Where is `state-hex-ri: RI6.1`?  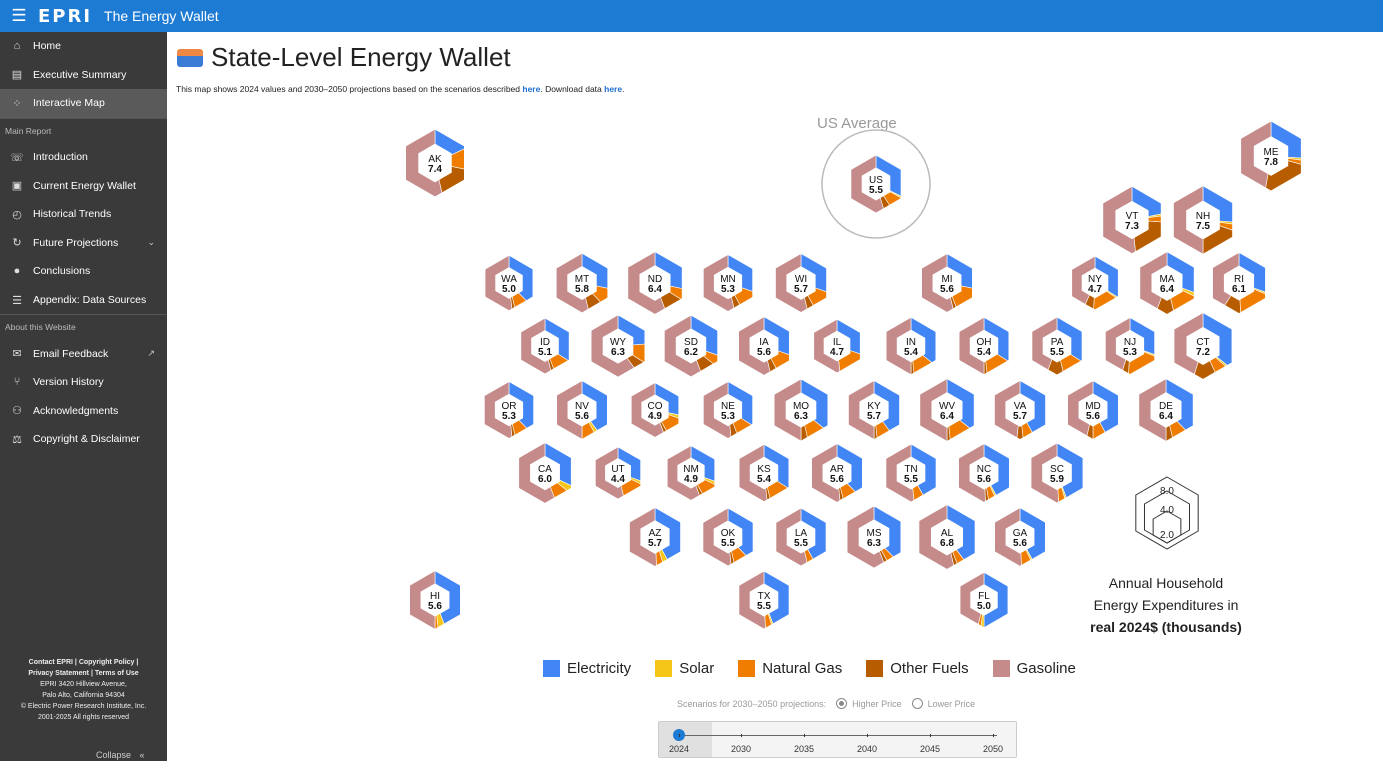 state-hex-ri: RI6.1 is located at coordinates (1239, 282).